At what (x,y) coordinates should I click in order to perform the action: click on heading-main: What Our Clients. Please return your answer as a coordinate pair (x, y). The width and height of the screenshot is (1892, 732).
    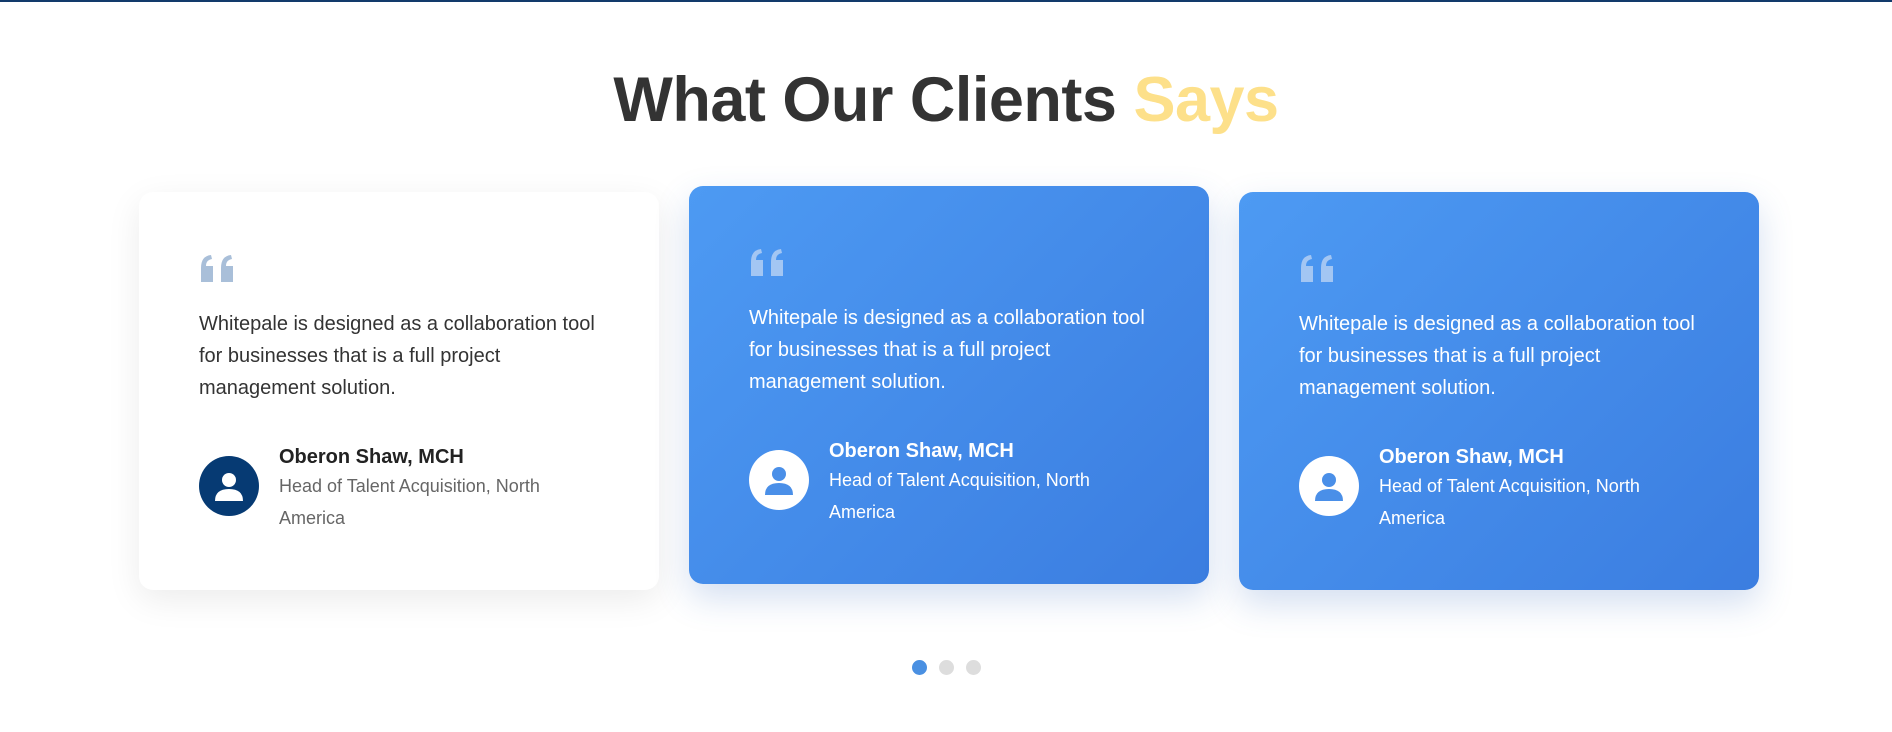
    Looking at the image, I should click on (865, 100).